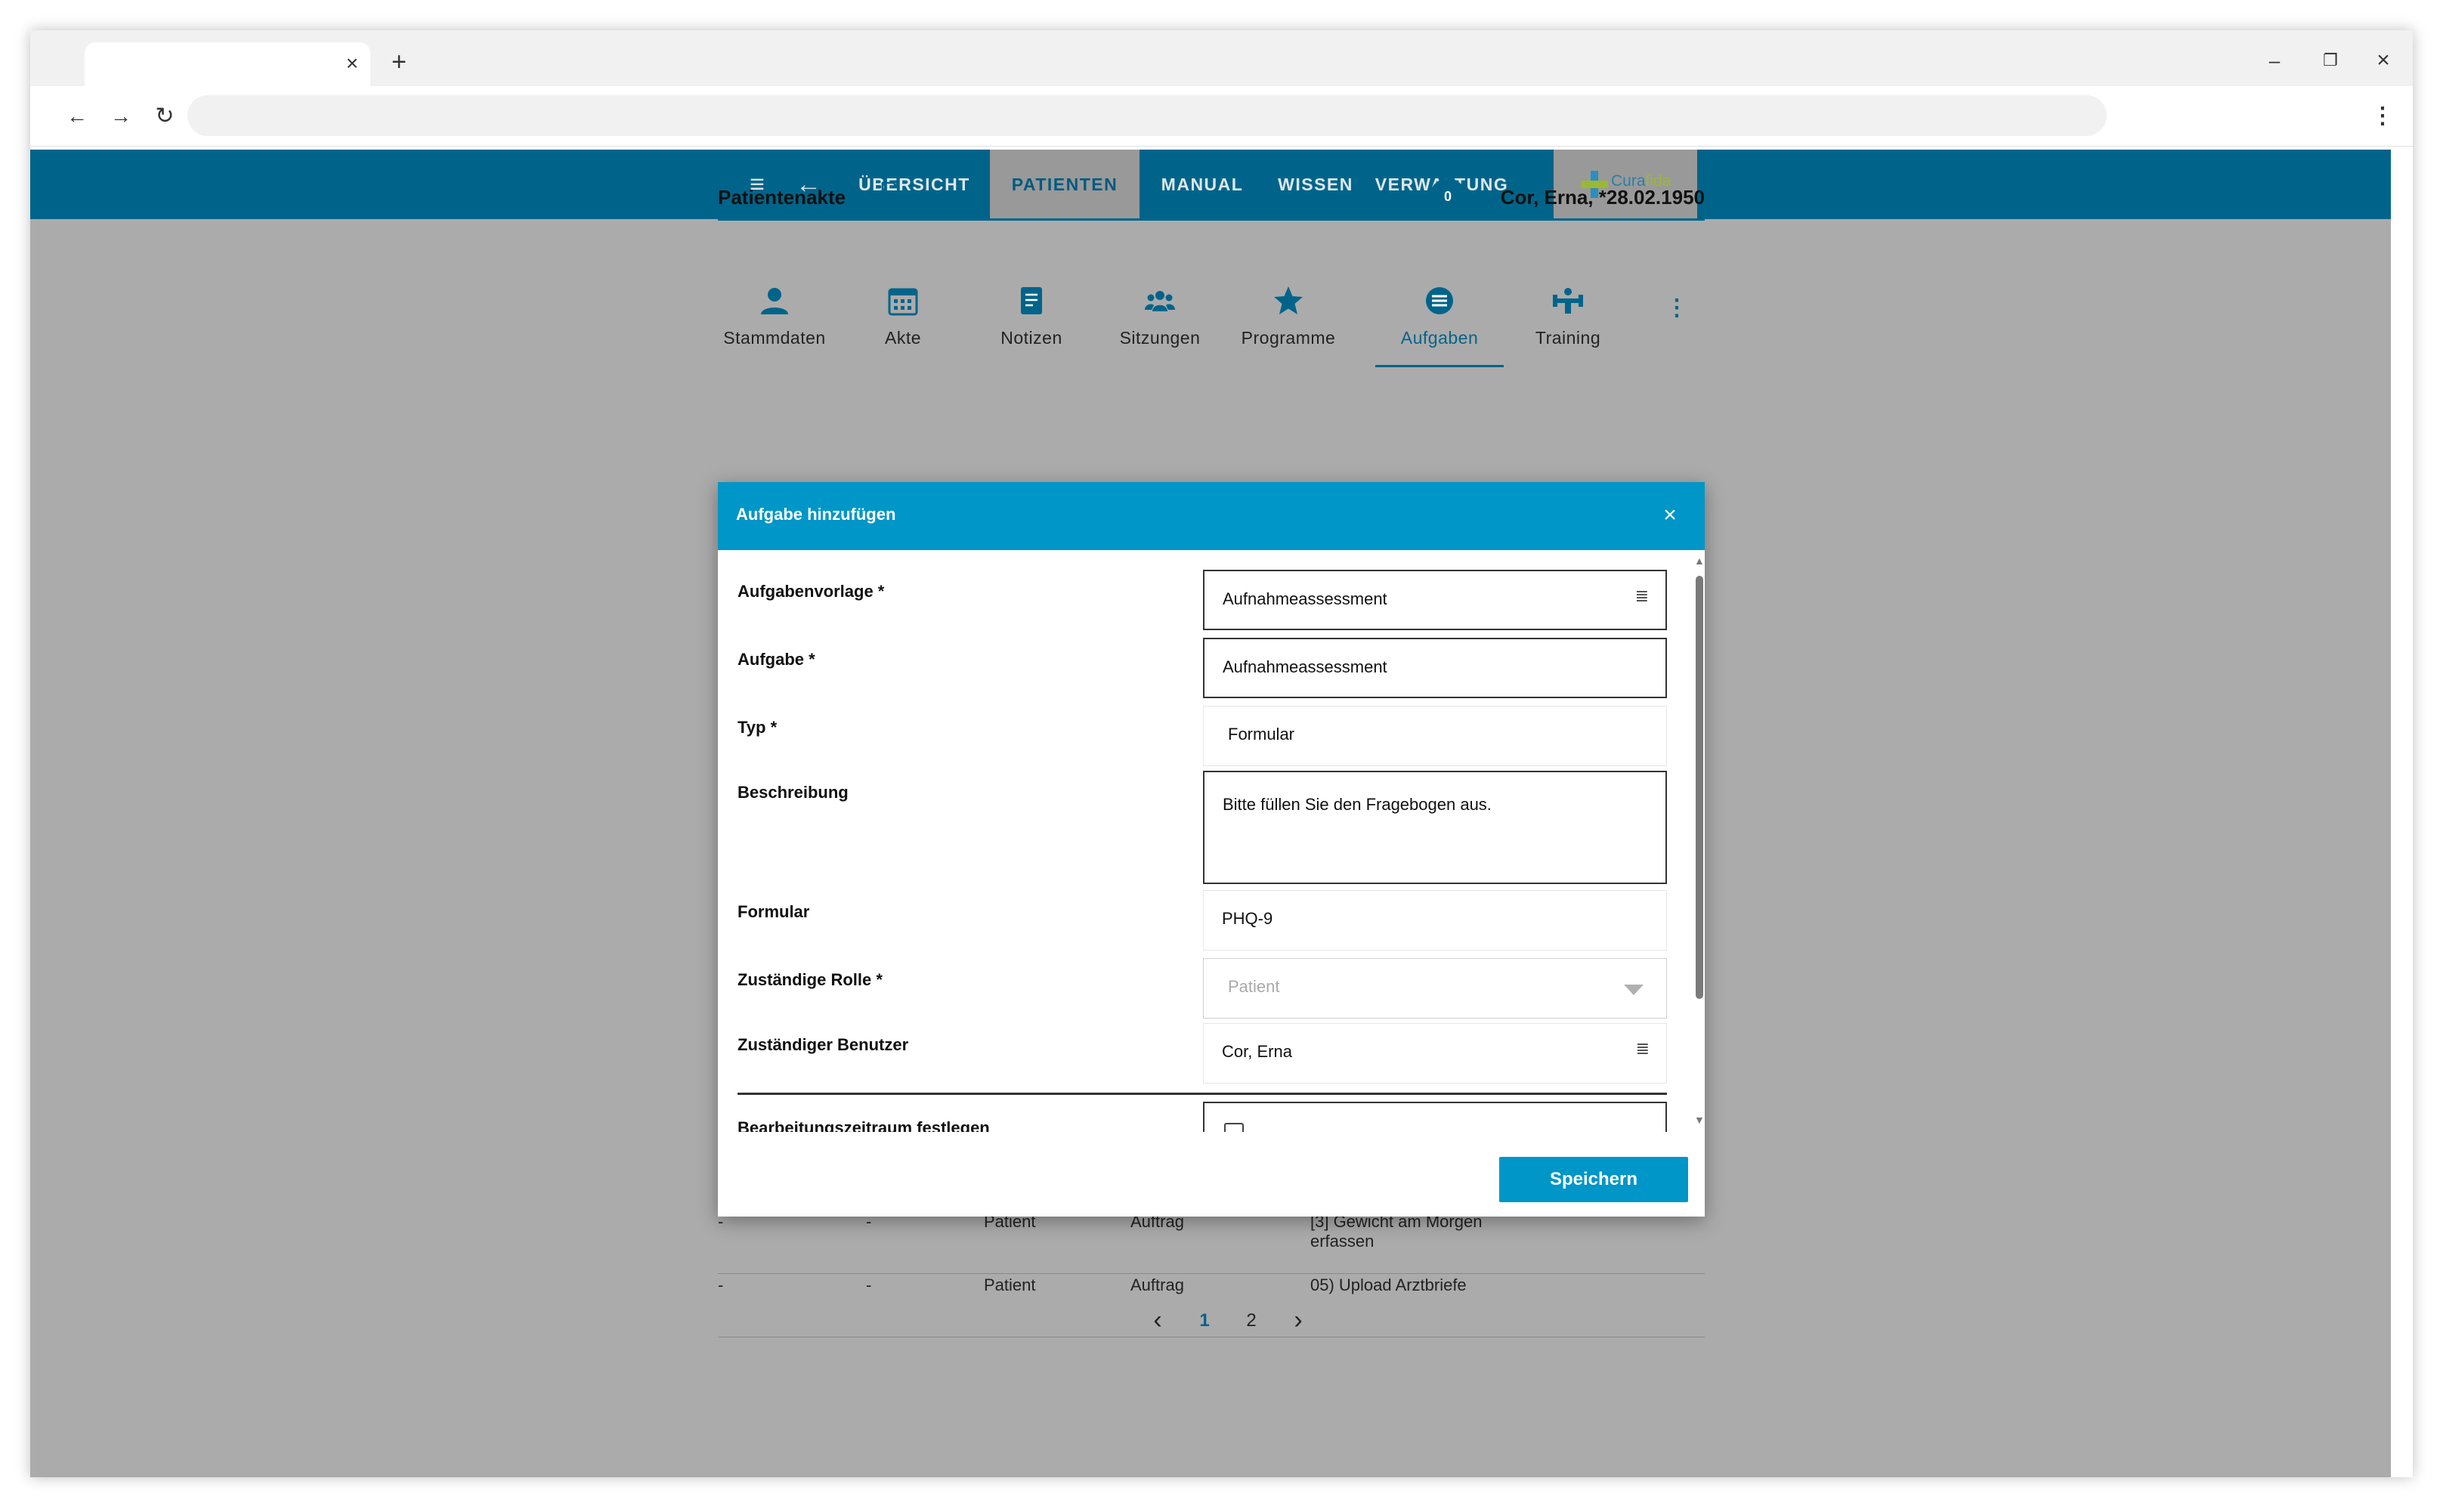  Describe the element at coordinates (1288, 338) in the screenshot. I see `tab-label: Programme` at that location.